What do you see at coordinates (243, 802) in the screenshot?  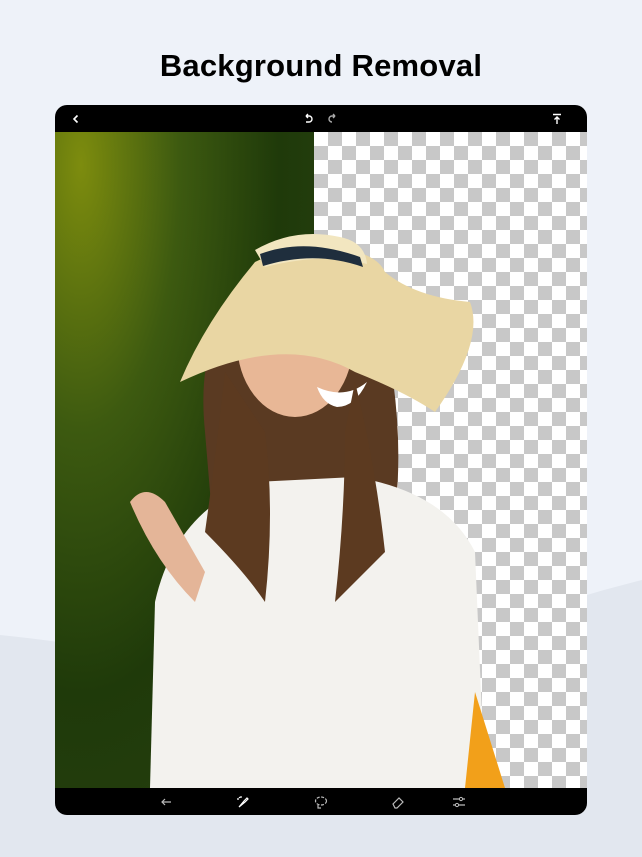 I see `magic-brush-icon` at bounding box center [243, 802].